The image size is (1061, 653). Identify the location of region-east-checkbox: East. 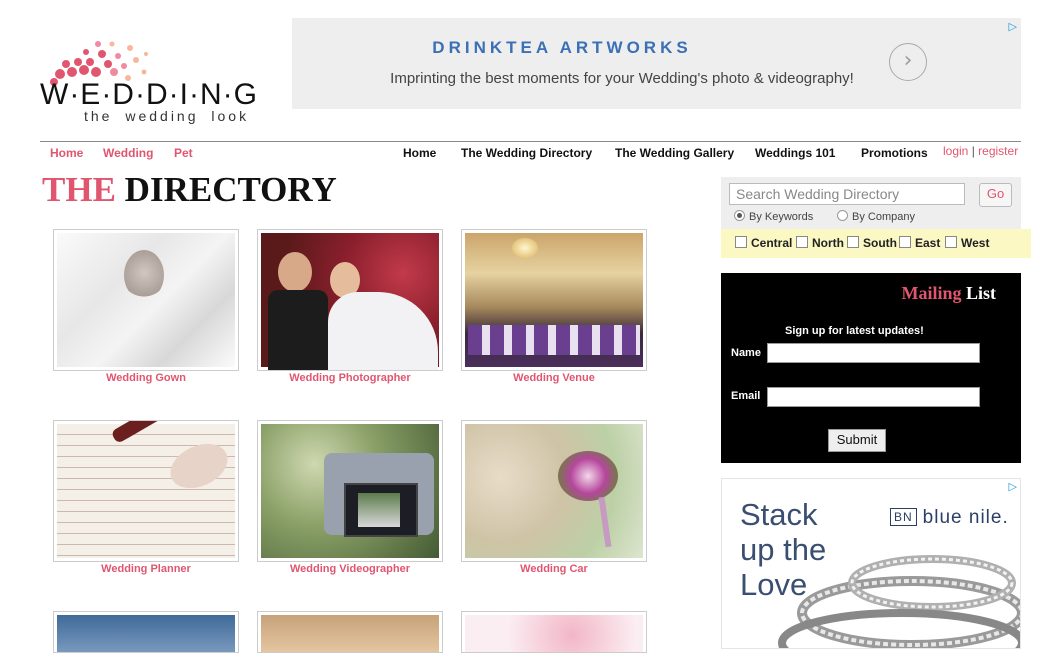
(919, 243).